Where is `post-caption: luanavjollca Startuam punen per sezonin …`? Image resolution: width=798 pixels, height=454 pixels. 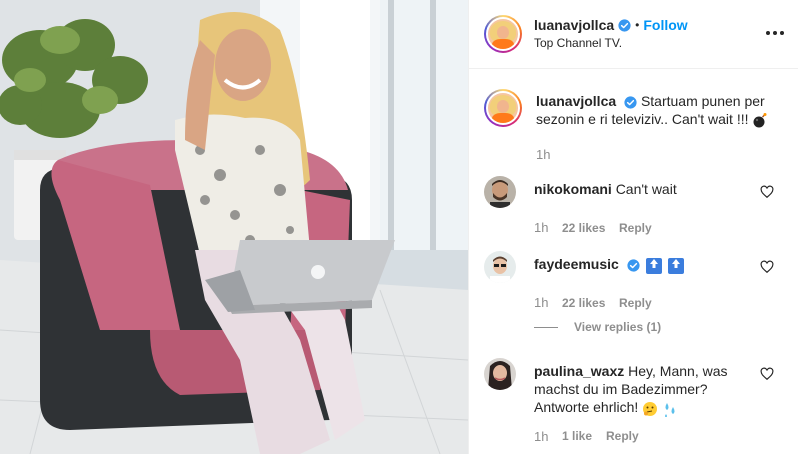 post-caption: luanavjollca Startuam punen per sezonin … is located at coordinates (633, 98).